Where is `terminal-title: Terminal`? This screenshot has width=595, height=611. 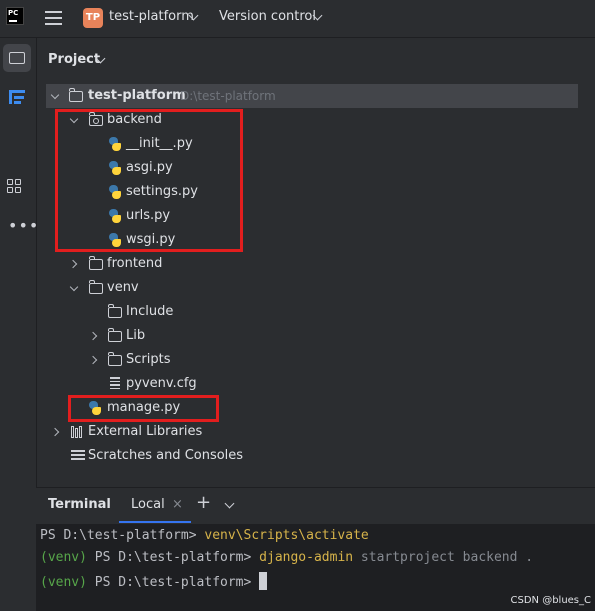
terminal-title: Terminal is located at coordinates (79, 504).